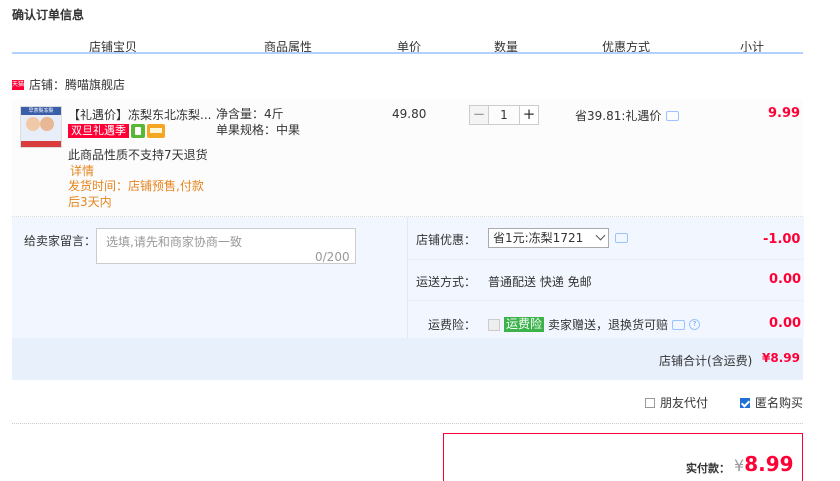  I want to click on guarantee-icon, so click(138, 131).